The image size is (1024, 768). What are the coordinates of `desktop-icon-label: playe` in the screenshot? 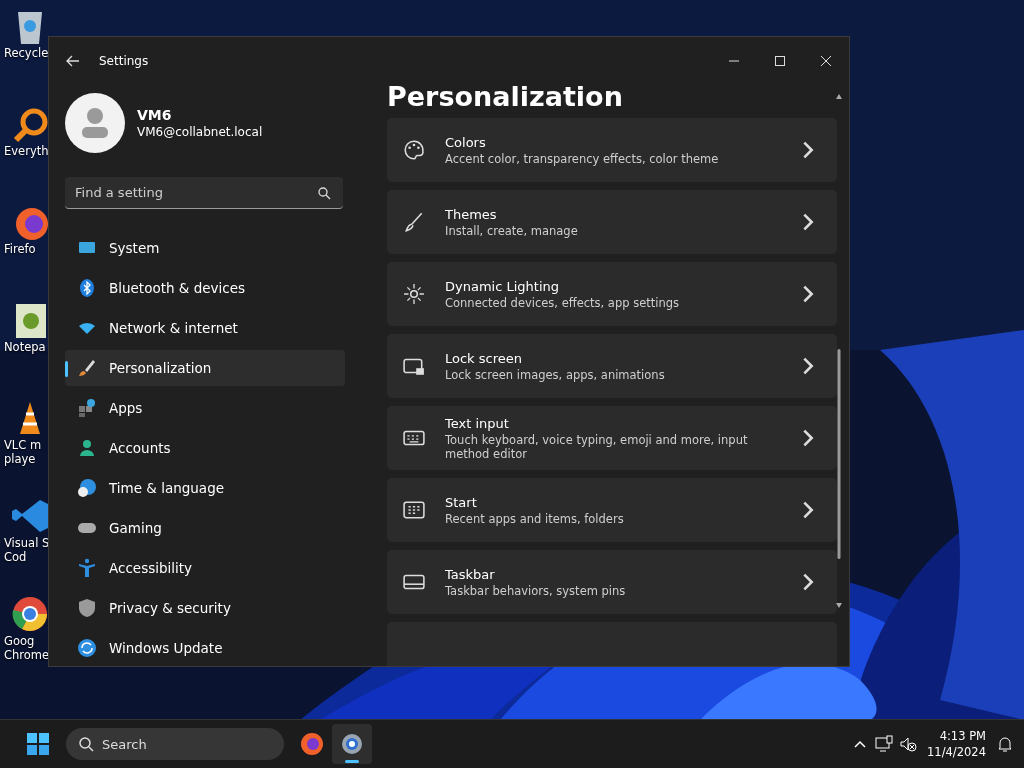 It's located at (20, 459).